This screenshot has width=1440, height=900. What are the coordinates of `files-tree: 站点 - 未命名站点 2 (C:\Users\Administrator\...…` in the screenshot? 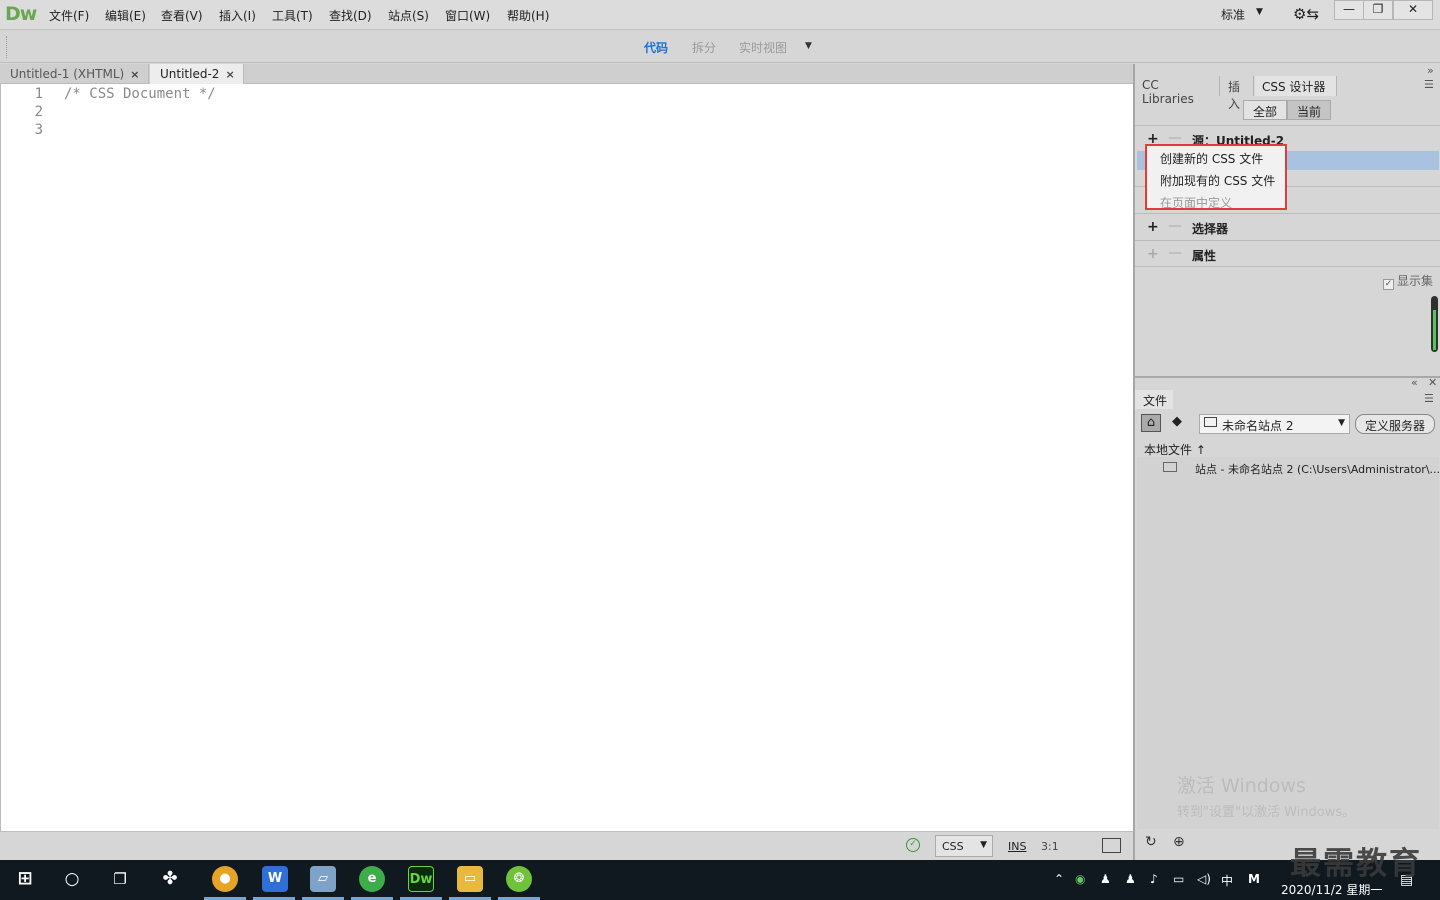 It's located at (1288, 643).